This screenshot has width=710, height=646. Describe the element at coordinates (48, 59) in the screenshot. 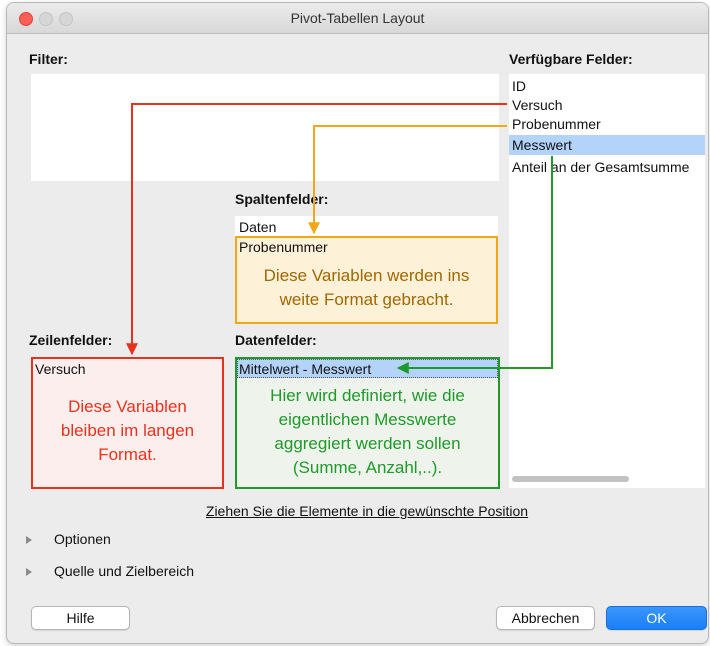

I see `filter-label: Filter:` at that location.